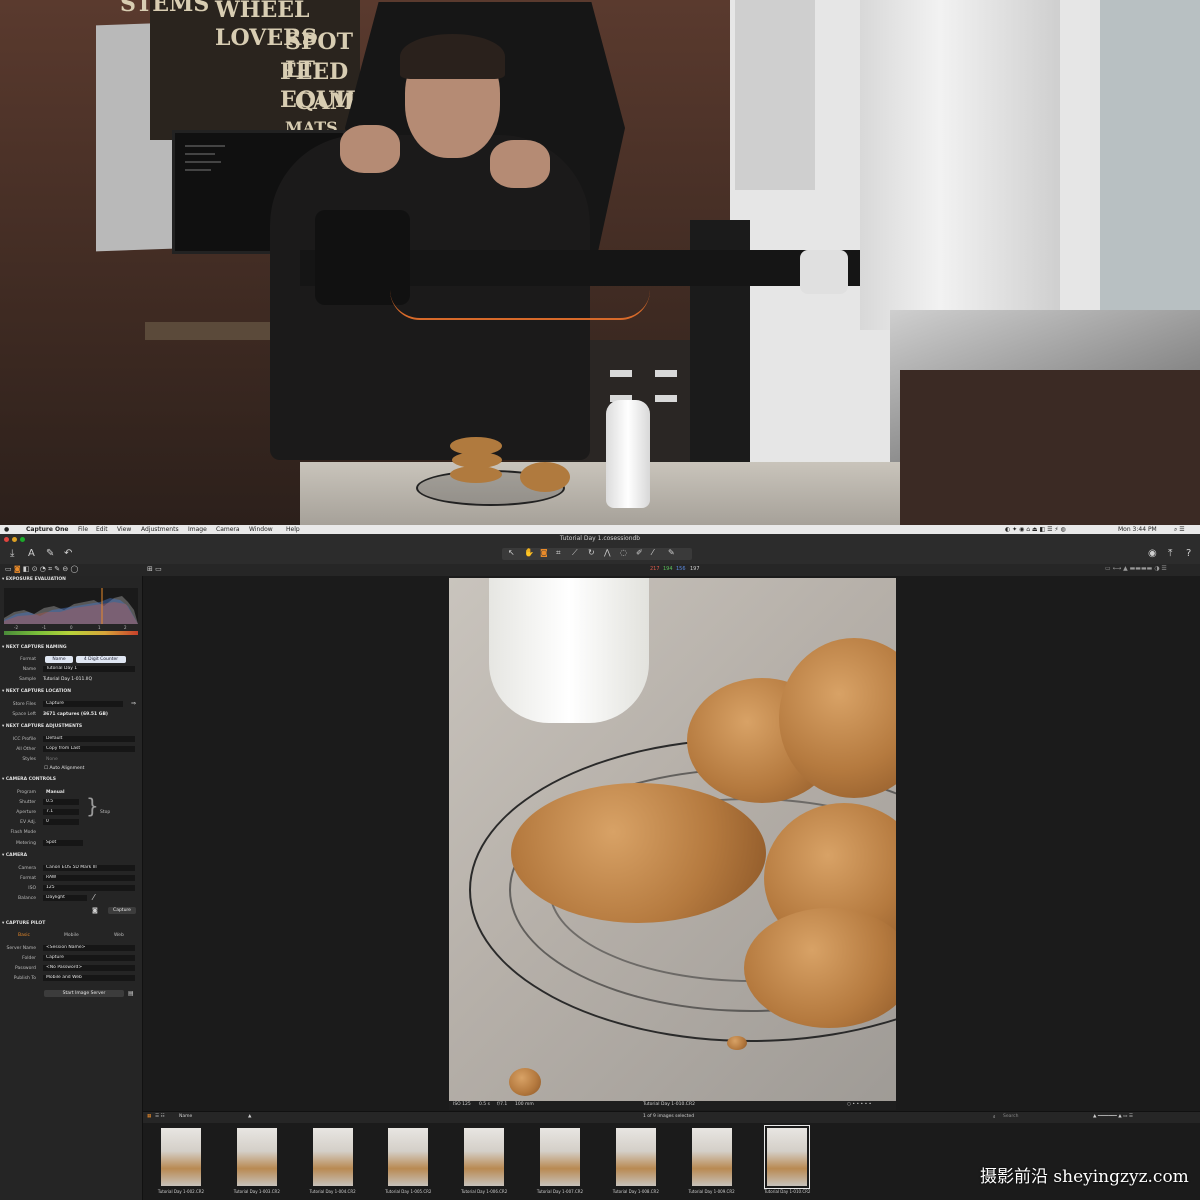  Describe the element at coordinates (160, 529) in the screenshot. I see `menu-adjustments: Adjustments` at that location.